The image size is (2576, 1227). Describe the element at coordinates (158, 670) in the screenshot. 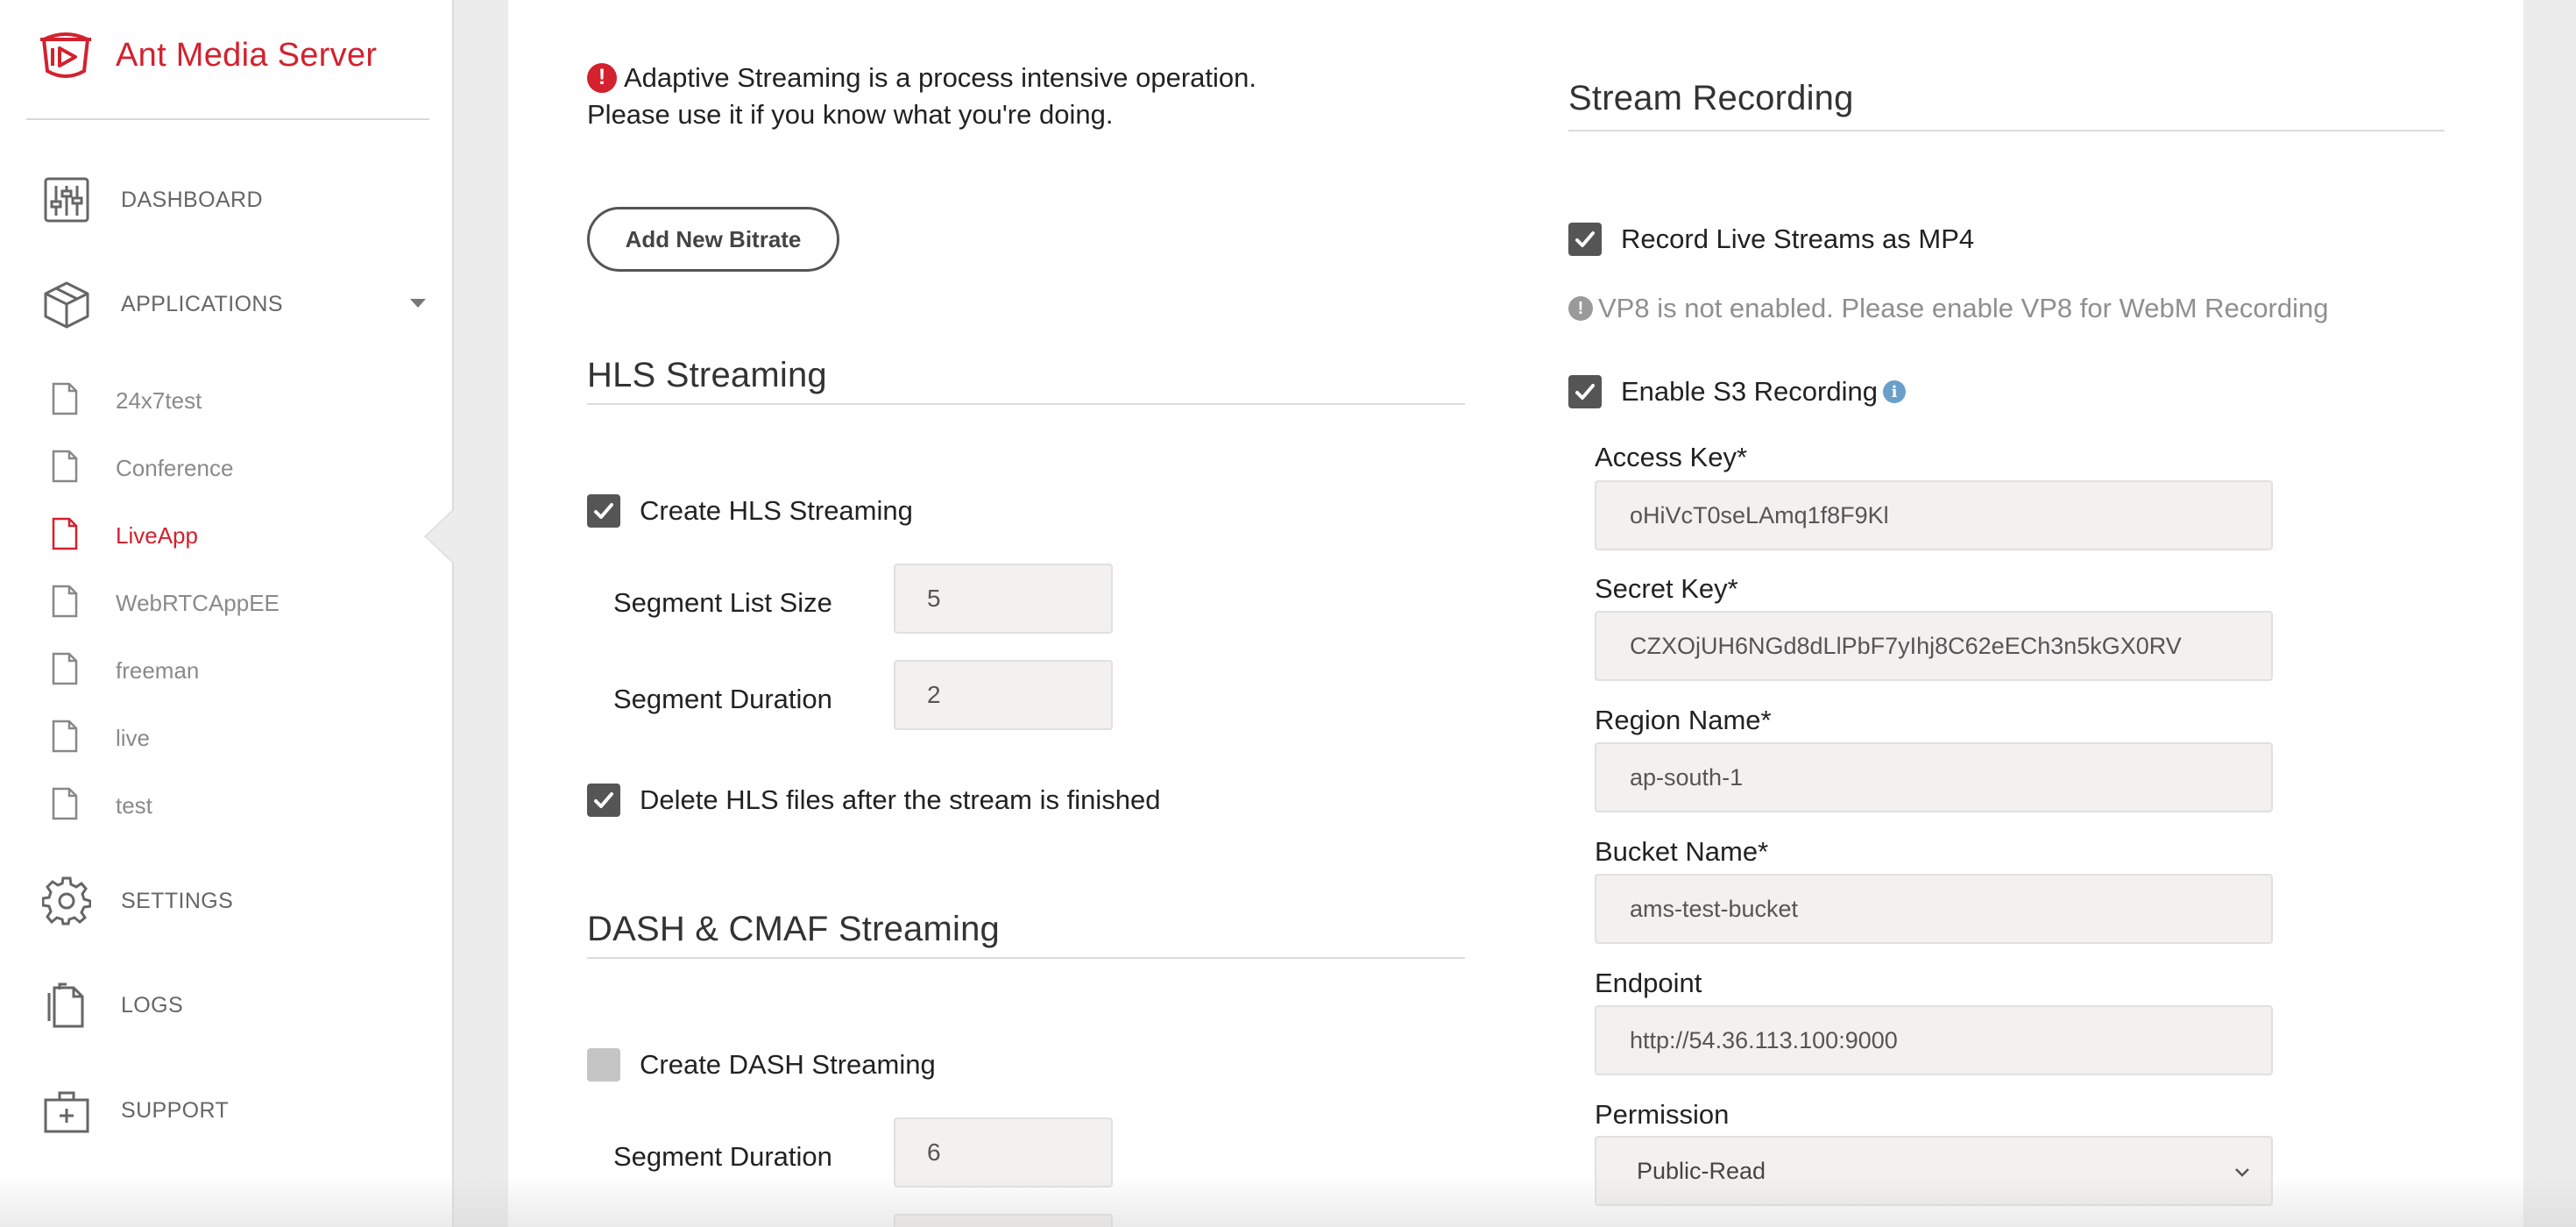

I see `app-item-label: freeman` at that location.